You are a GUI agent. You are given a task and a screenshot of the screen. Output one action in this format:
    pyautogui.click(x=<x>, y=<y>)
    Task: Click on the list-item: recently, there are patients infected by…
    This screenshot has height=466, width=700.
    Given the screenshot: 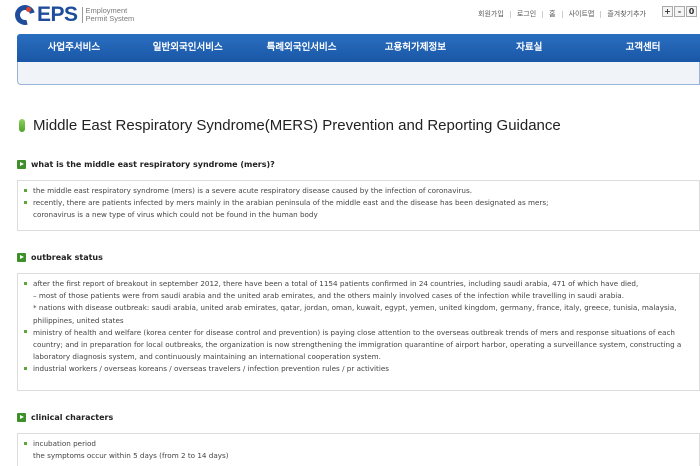 What is the action you would take?
    pyautogui.click(x=358, y=203)
    